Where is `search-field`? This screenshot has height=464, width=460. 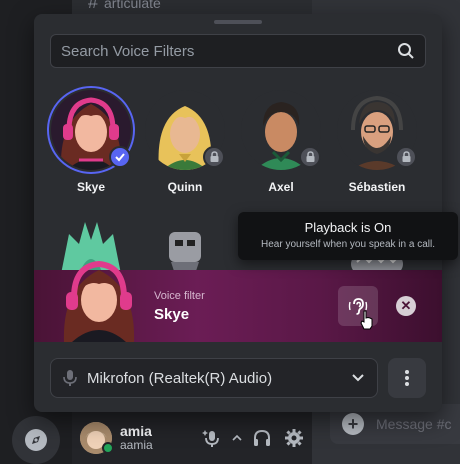
search-field is located at coordinates (238, 51).